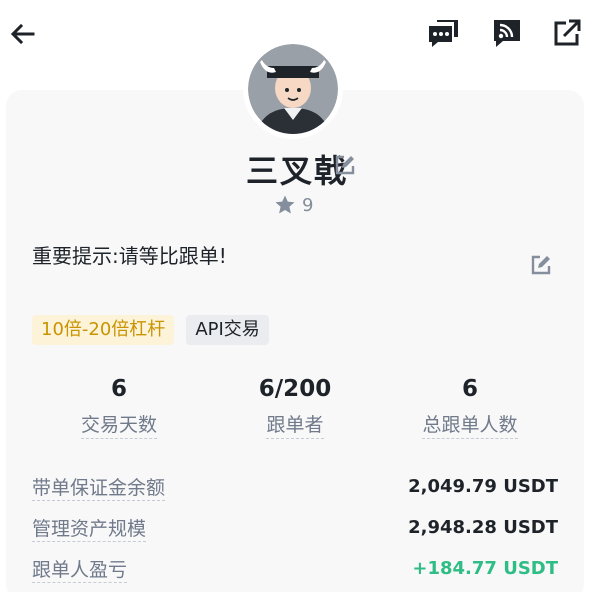 Image resolution: width=594 pixels, height=592 pixels. I want to click on api-trading-tag: API交易, so click(227, 330).